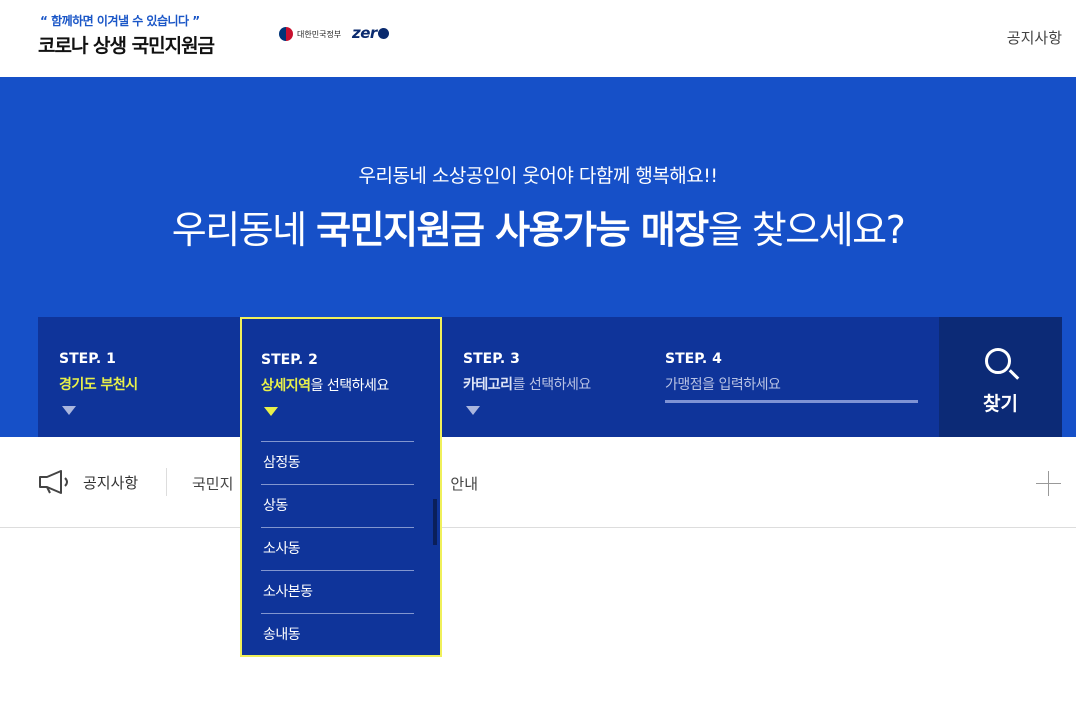 The width and height of the screenshot is (1076, 705). I want to click on step3-value-rest: 를 선택하세요, so click(552, 385).